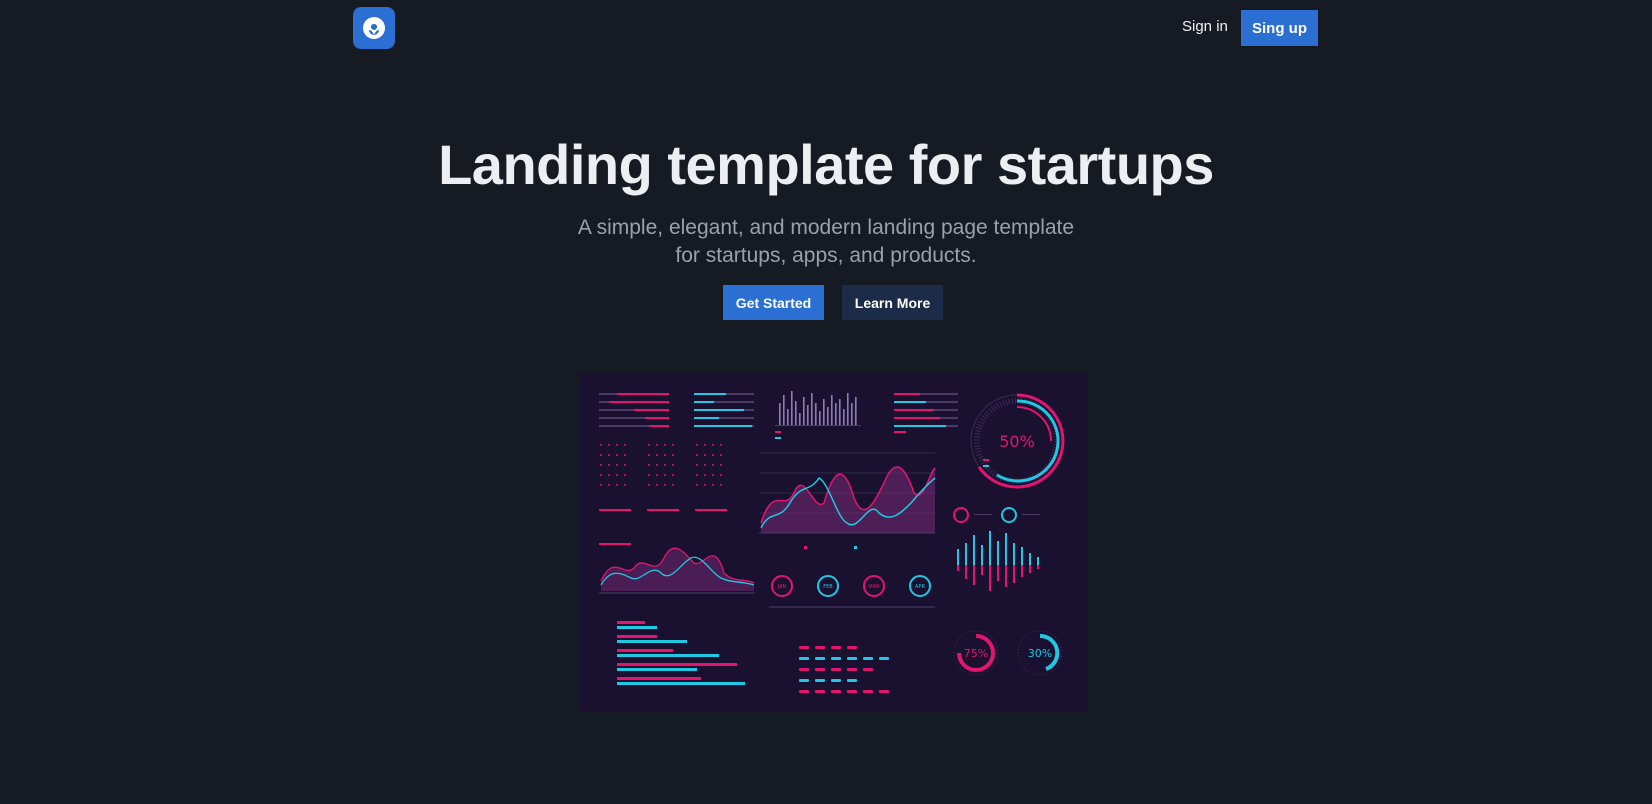 This screenshot has height=804, width=1652. Describe the element at coordinates (782, 587) in the screenshot. I see `pin-jan-label: JAN` at that location.